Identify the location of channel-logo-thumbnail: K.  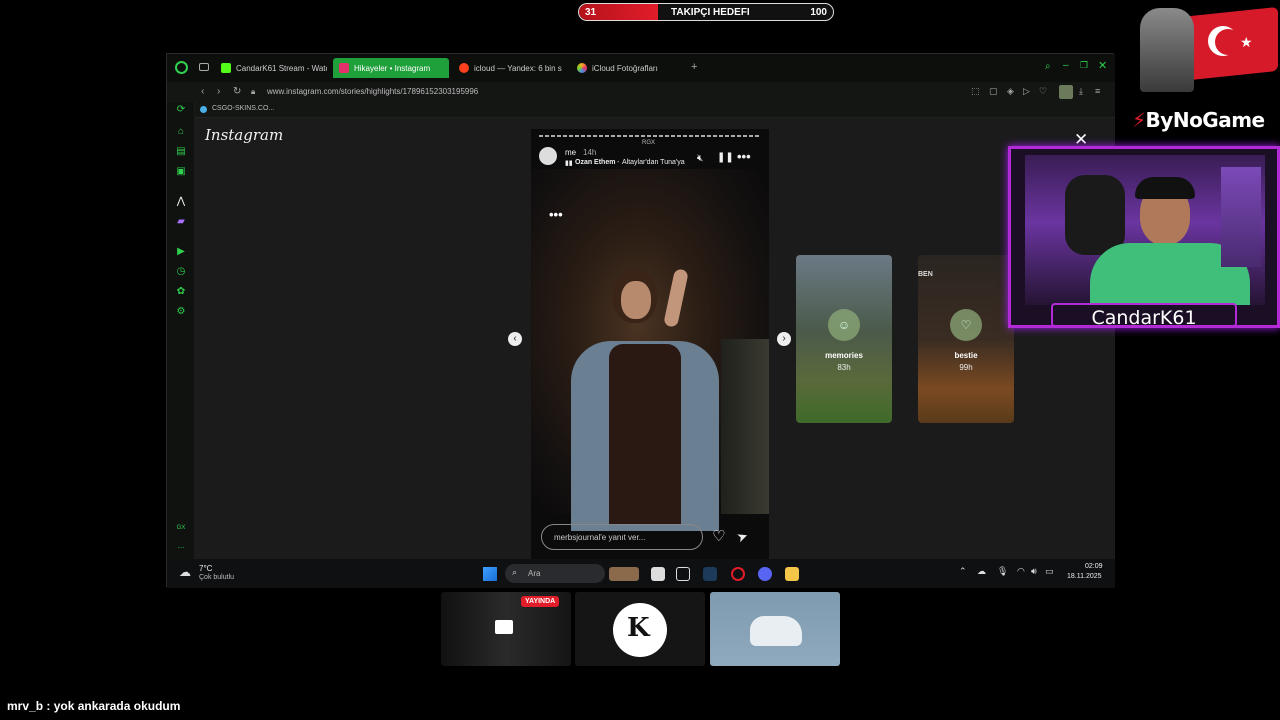
(640, 629).